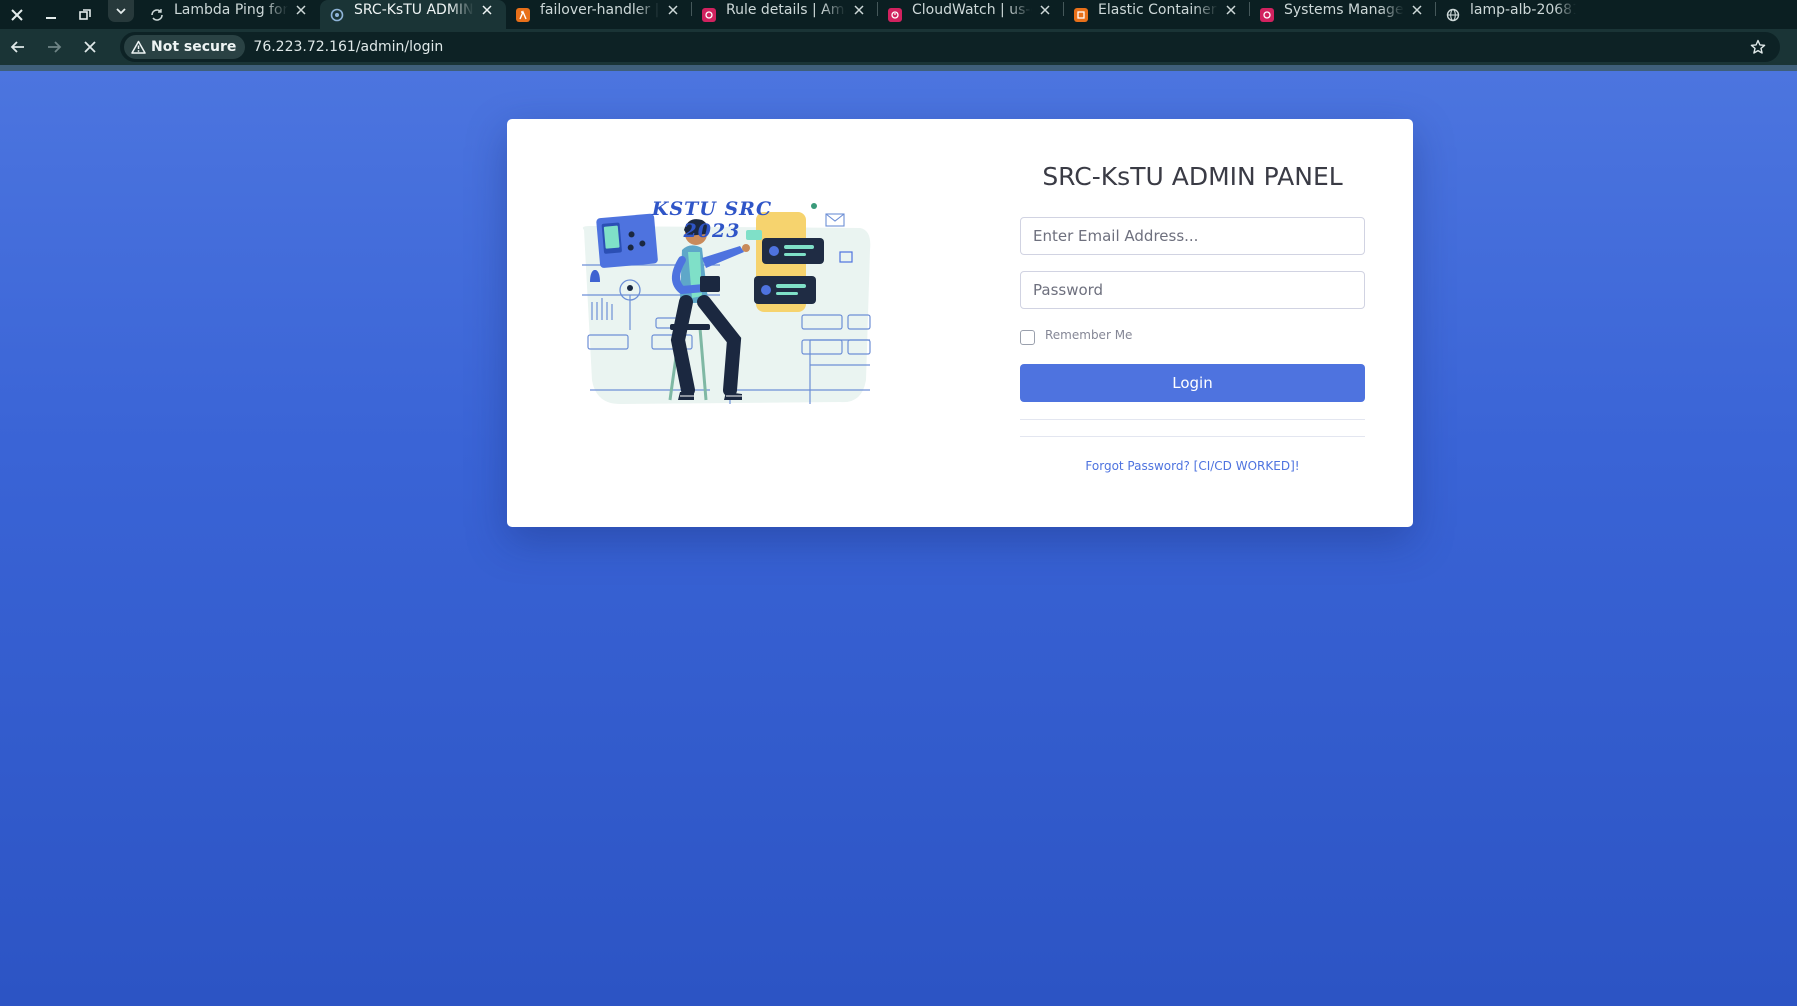 The height and width of the screenshot is (1006, 1797). What do you see at coordinates (54, 47) in the screenshot?
I see `forward-arrow-icon` at bounding box center [54, 47].